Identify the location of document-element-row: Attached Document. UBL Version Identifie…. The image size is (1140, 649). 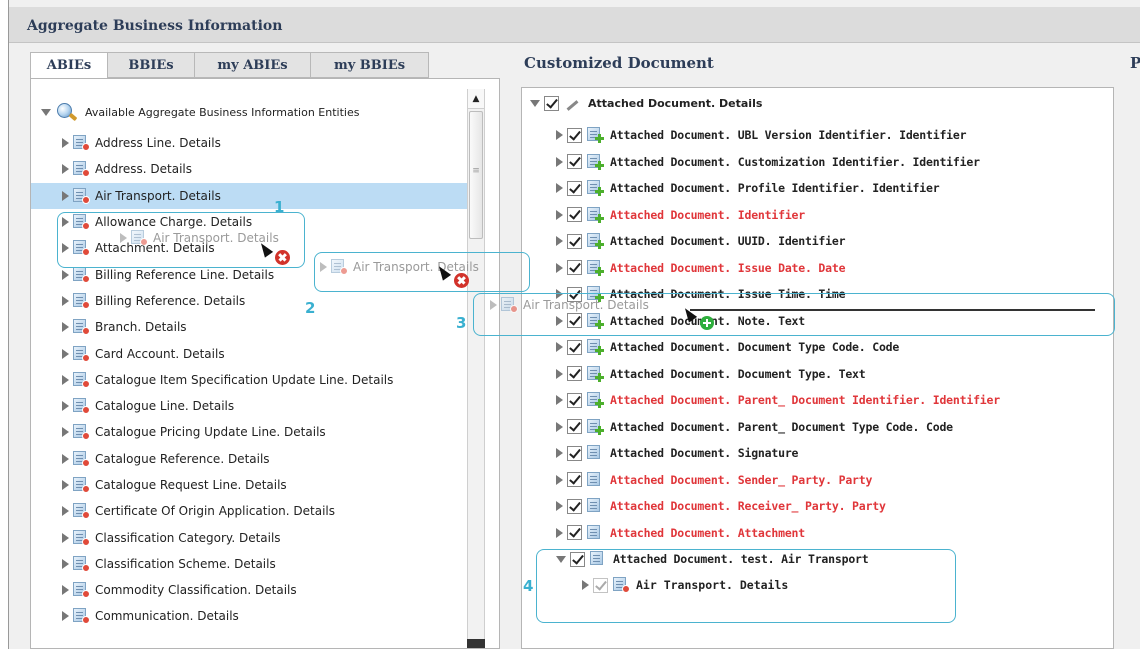
(817, 135).